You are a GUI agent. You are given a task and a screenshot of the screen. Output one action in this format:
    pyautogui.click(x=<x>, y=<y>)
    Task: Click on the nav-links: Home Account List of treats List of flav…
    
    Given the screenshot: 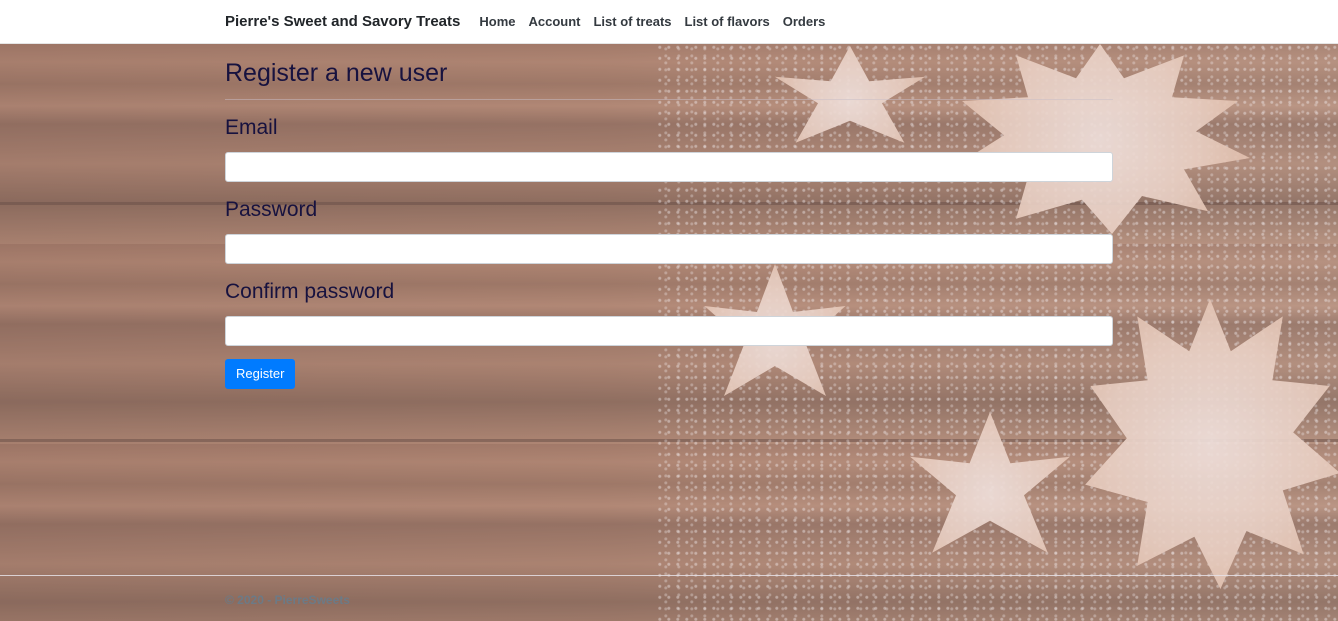 What is the action you would take?
    pyautogui.click(x=658, y=21)
    